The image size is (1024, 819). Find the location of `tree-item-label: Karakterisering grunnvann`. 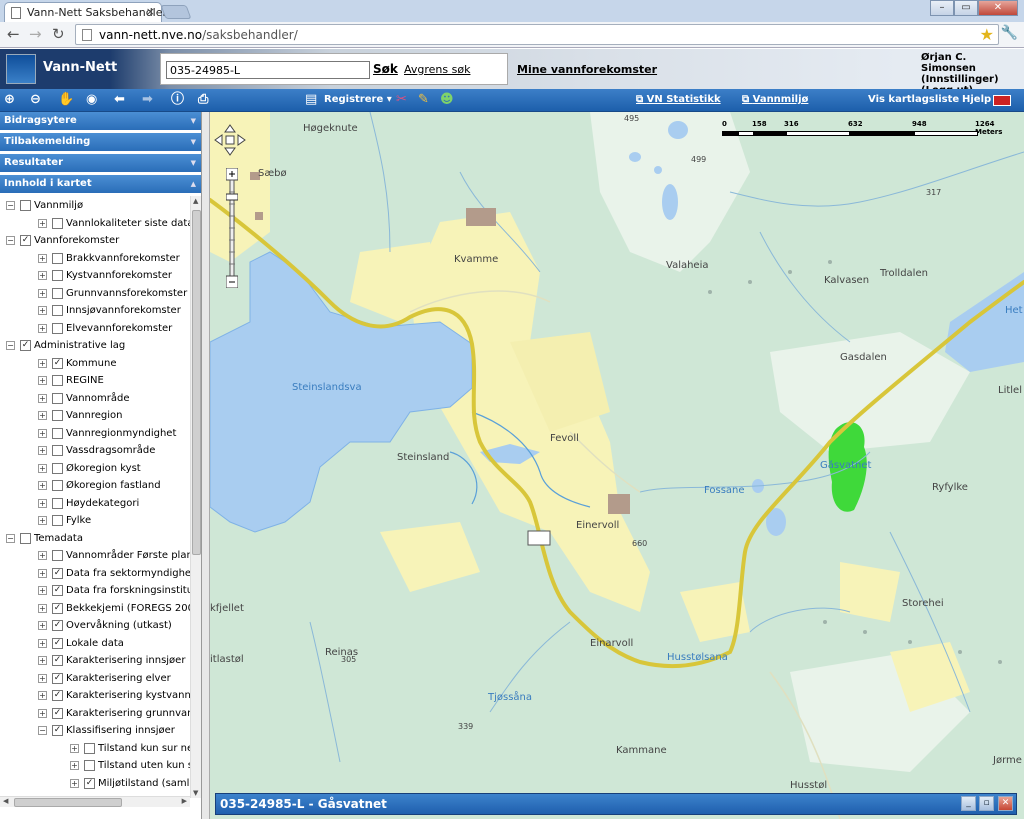

tree-item-label: Karakterisering grunnvann is located at coordinates (133, 713).